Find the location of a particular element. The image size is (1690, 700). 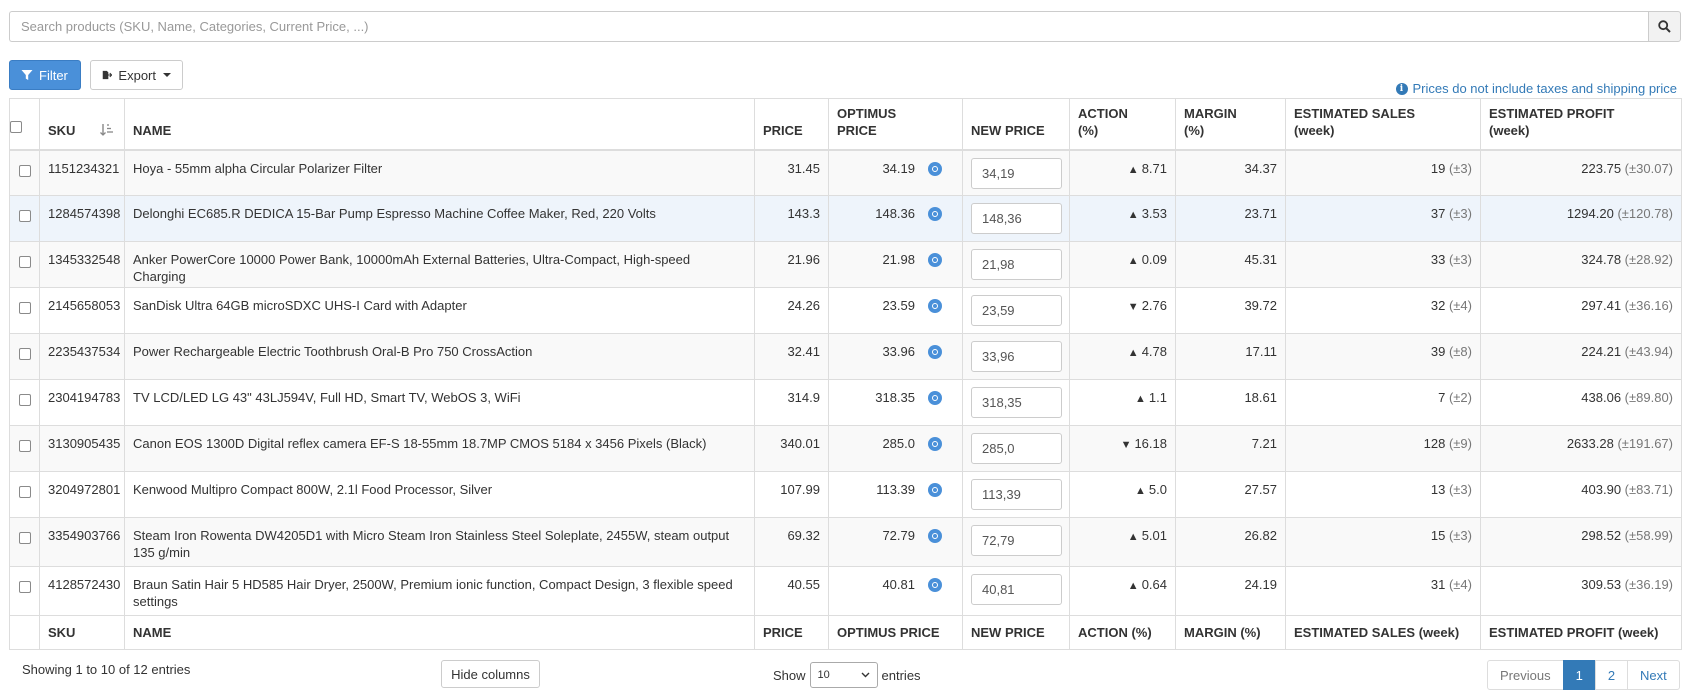

col-new-price: NEW PRICE is located at coordinates (1016, 124).